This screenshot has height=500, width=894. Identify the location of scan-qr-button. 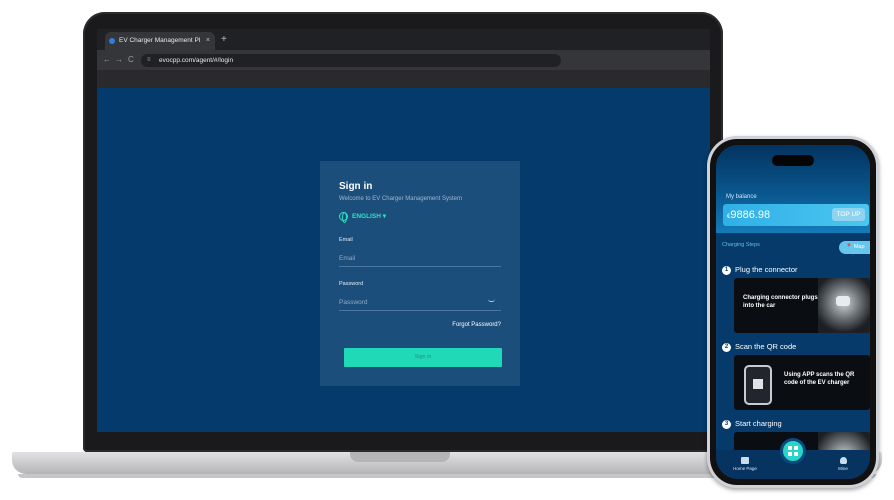
(793, 451).